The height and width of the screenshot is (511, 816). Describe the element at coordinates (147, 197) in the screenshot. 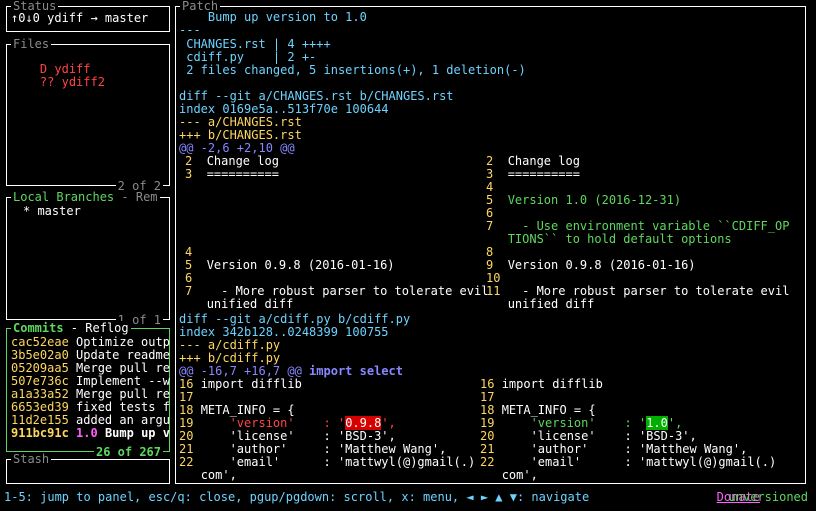

I see `tab-remotes: Rem` at that location.